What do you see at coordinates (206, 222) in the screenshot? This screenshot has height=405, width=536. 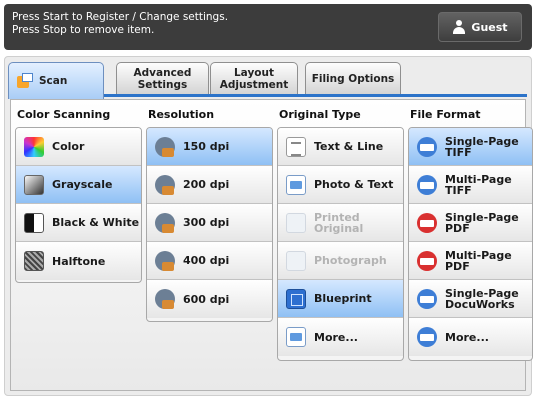 I see `option-label: 300 dpi` at bounding box center [206, 222].